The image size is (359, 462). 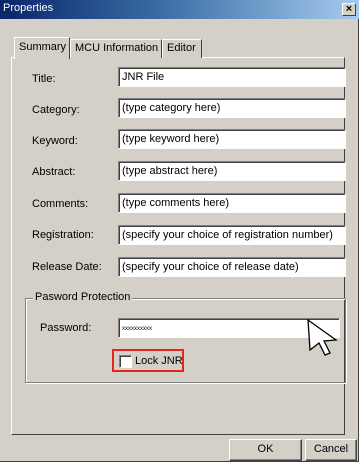 What do you see at coordinates (56, 110) in the screenshot?
I see `category-label: Category:` at bounding box center [56, 110].